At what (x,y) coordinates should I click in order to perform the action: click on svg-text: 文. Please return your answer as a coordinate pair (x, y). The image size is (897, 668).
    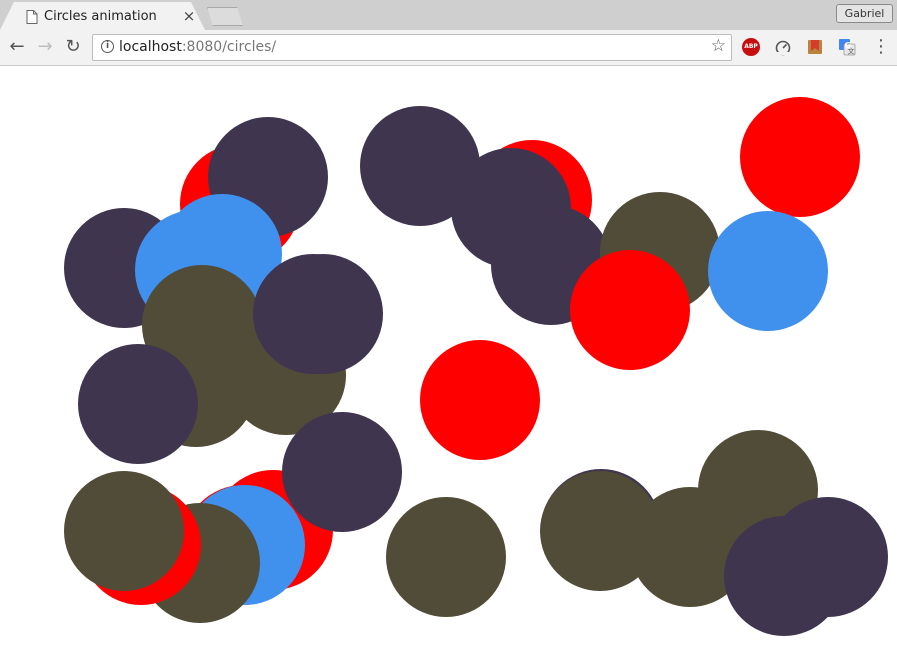
    Looking at the image, I should click on (851, 51).